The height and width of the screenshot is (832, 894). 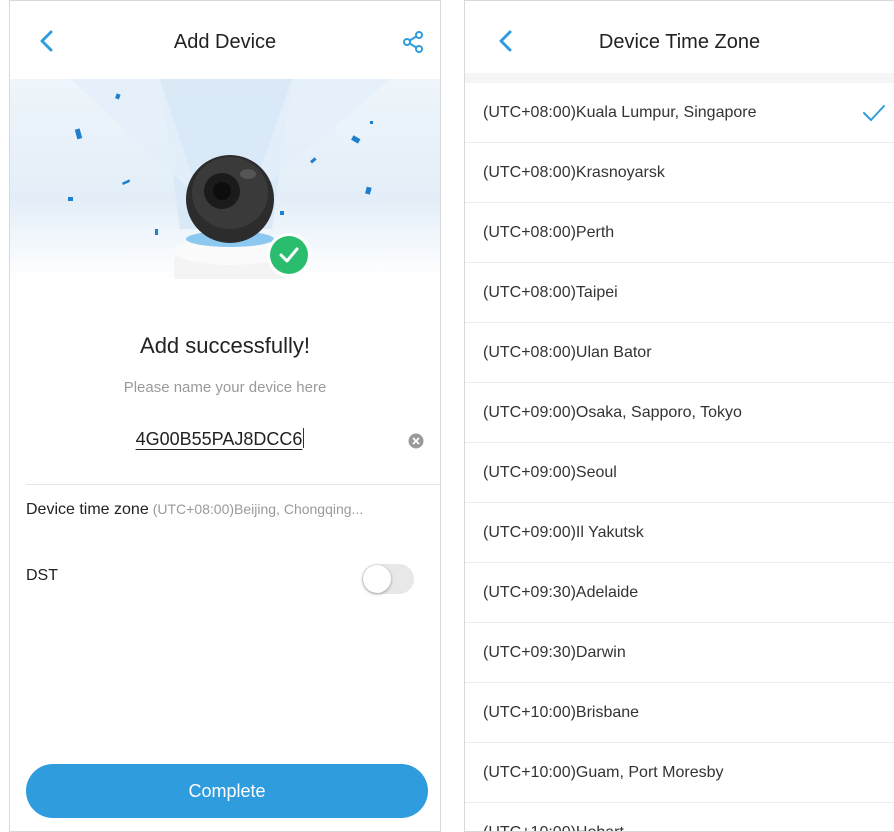 What do you see at coordinates (561, 592) in the screenshot?
I see `time-zone-item-label: (UTC+09:30)Adelaide` at bounding box center [561, 592].